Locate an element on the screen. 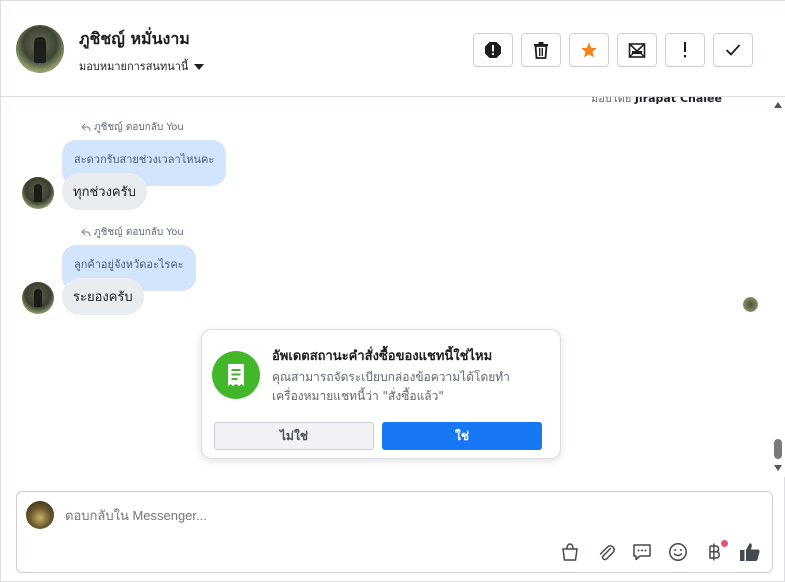 The image size is (785, 582). scrollbar-thumb is located at coordinates (778, 449).